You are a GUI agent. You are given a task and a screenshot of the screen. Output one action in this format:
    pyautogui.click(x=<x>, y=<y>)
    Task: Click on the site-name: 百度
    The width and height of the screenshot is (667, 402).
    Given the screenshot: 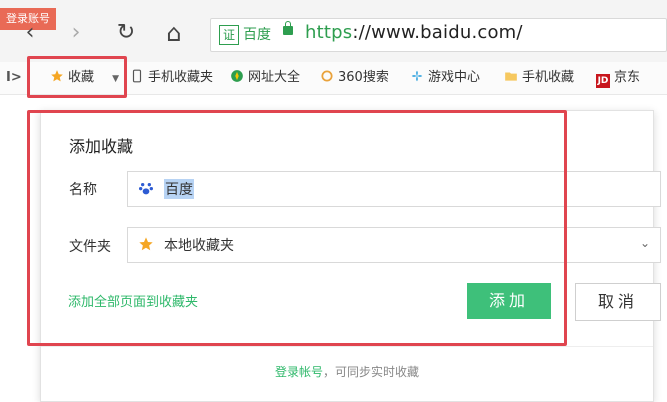 What is the action you would take?
    pyautogui.click(x=257, y=35)
    